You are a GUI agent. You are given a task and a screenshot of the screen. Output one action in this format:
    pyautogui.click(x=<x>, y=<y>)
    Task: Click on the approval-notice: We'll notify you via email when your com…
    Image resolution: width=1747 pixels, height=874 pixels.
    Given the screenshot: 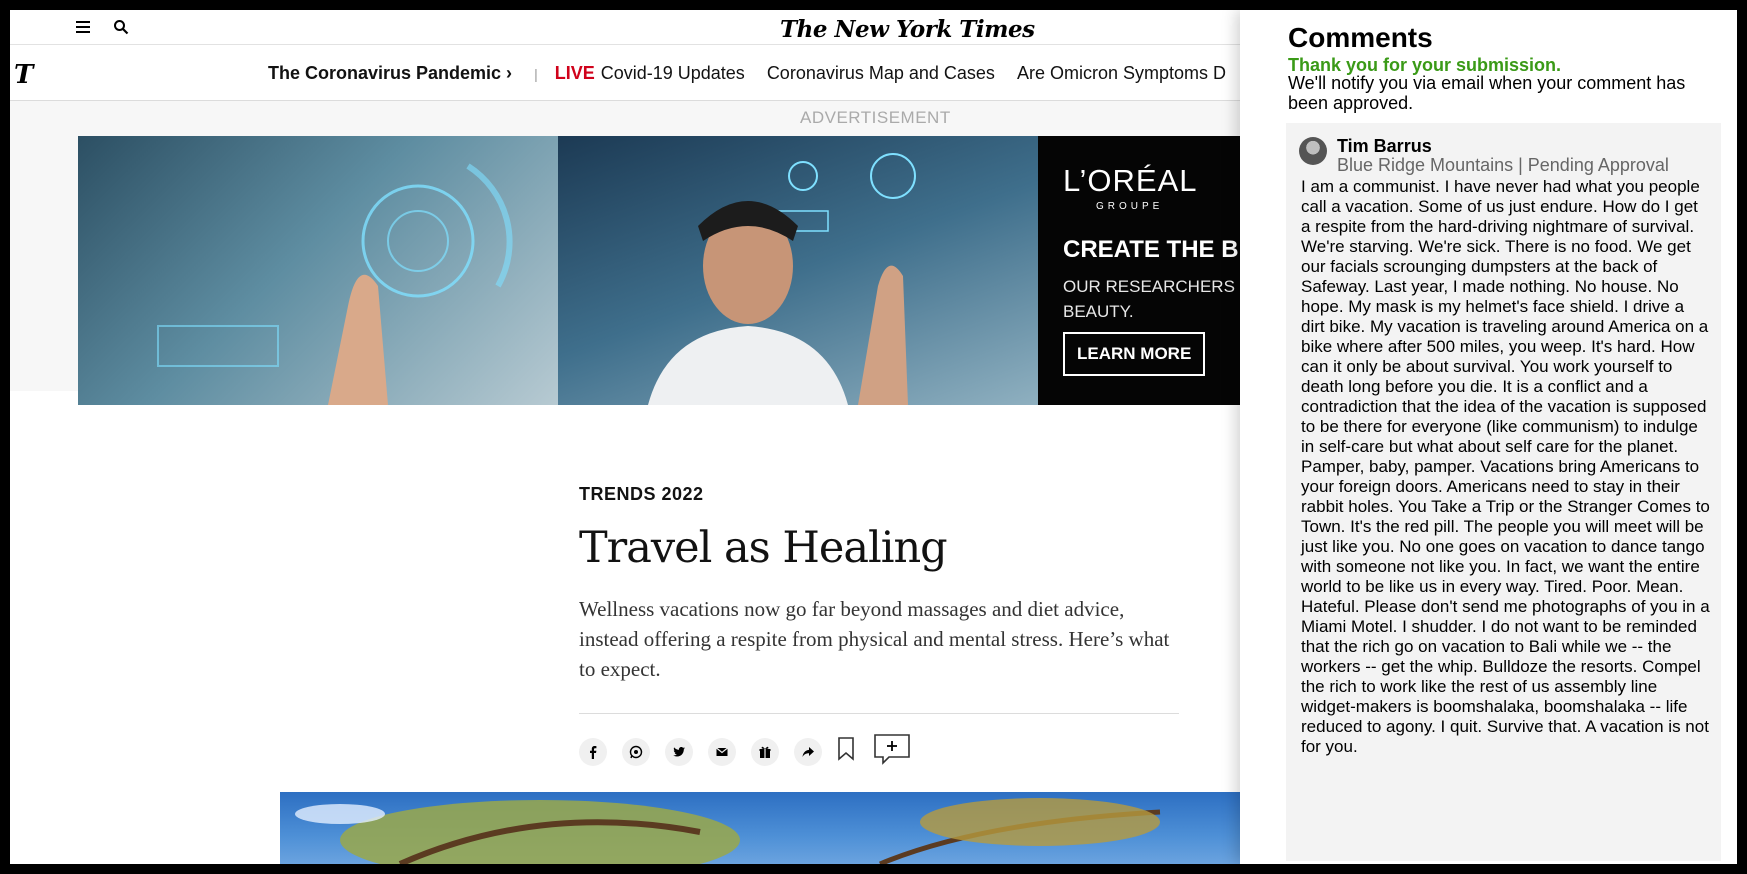 What is the action you would take?
    pyautogui.click(x=1487, y=93)
    